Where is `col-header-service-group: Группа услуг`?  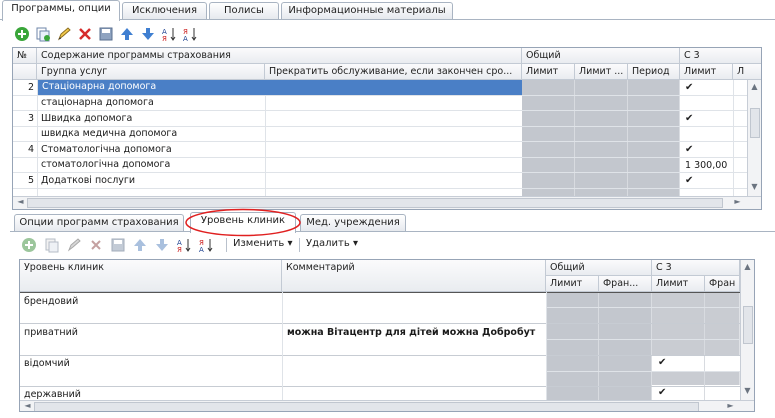
col-header-service-group: Группа услуг is located at coordinates (151, 72).